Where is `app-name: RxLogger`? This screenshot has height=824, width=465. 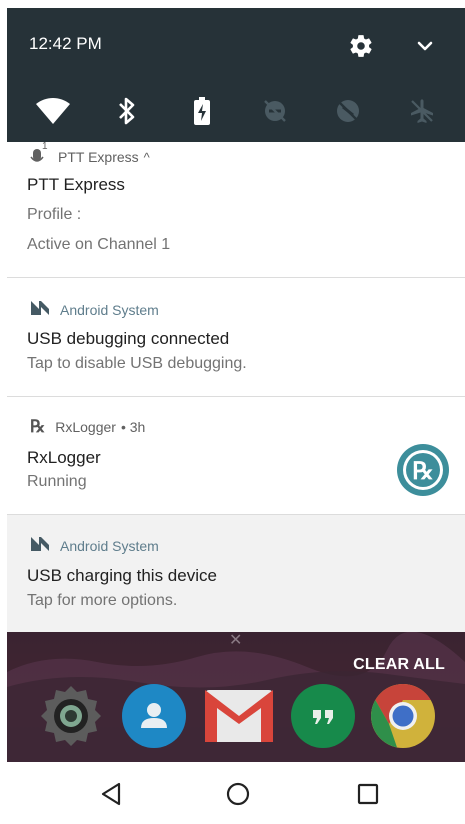 app-name: RxLogger is located at coordinates (85, 427).